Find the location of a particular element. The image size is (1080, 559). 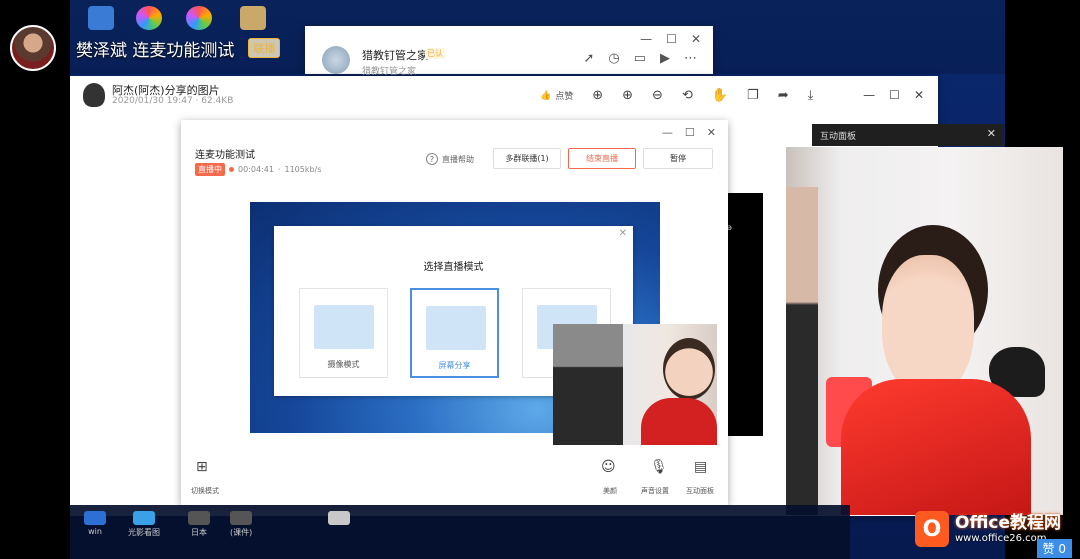

microphone-icon: 🎙 is located at coordinates (659, 467).